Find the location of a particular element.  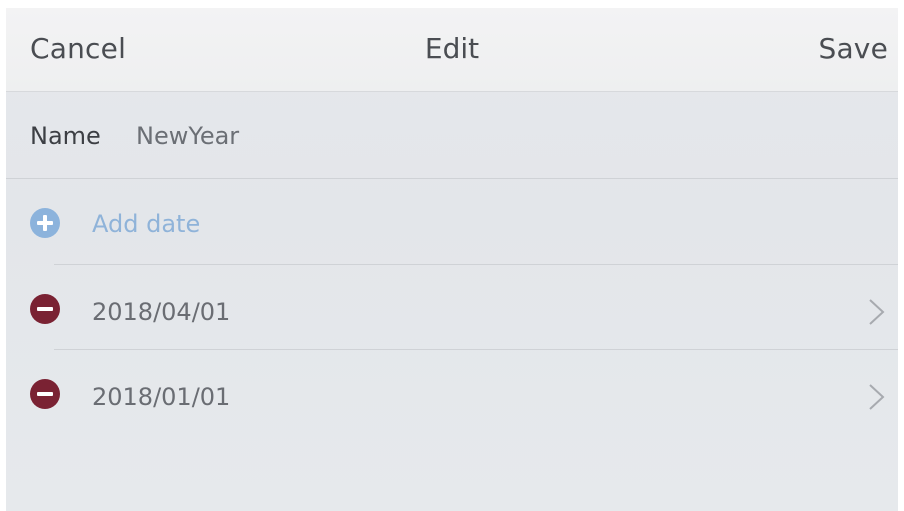

date-value: 2018/04/01 is located at coordinates (161, 312).